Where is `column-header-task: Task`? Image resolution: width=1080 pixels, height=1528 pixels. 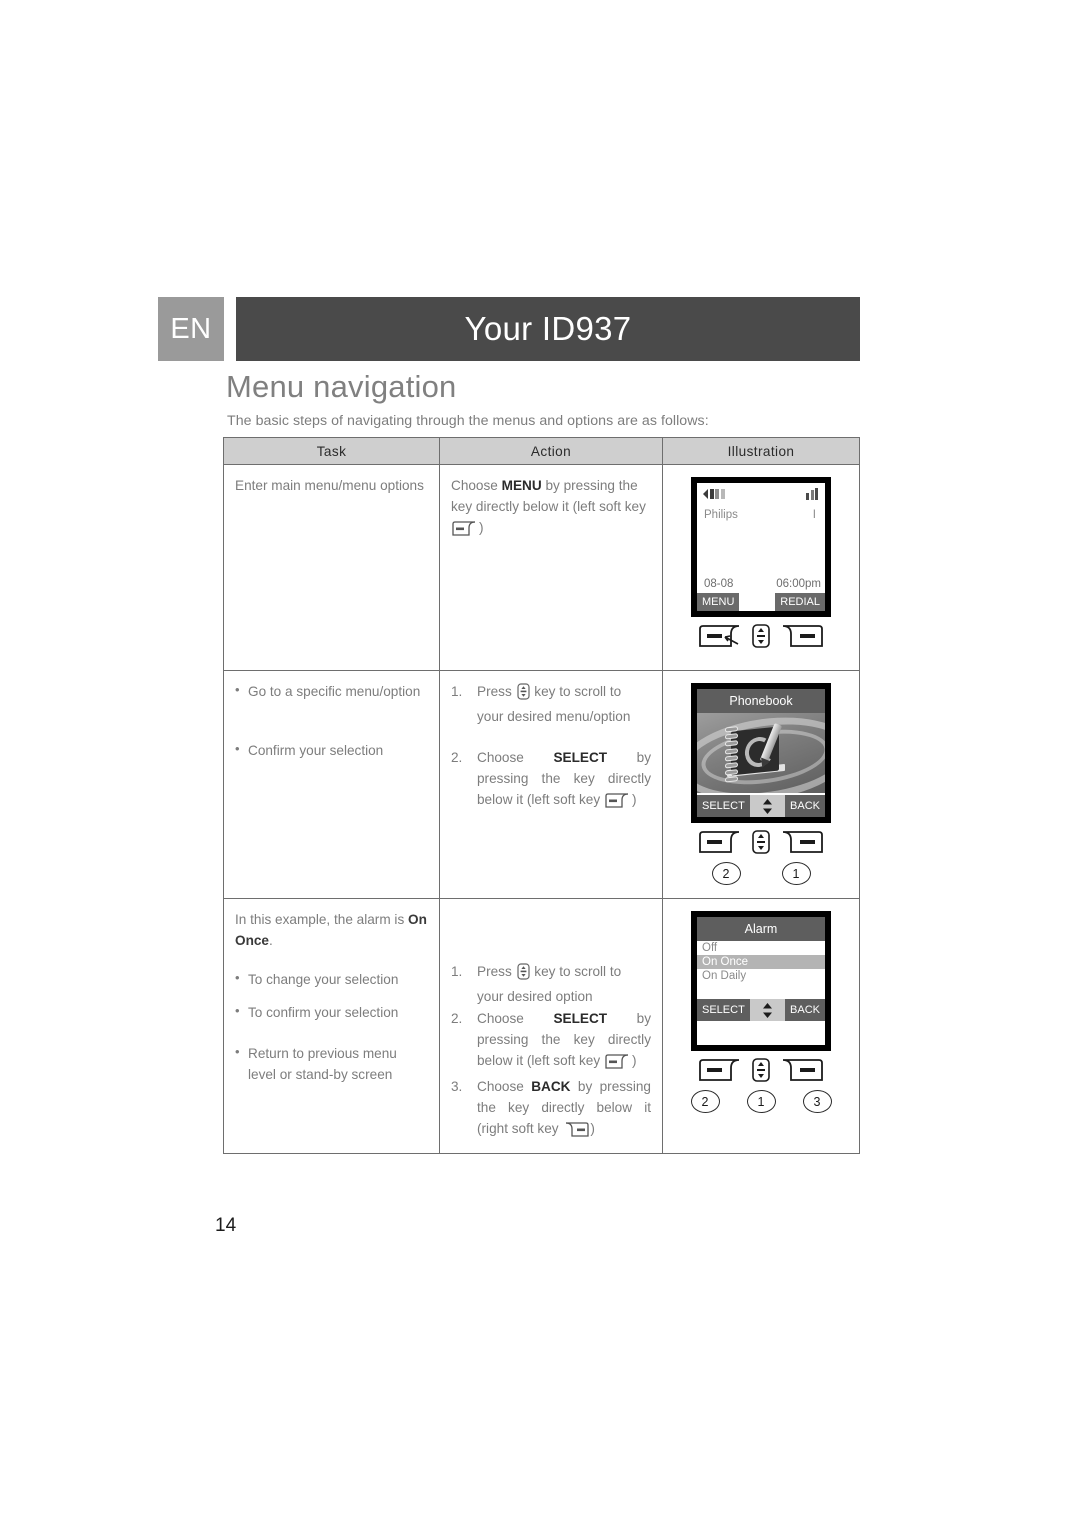 column-header-task: Task is located at coordinates (331, 451).